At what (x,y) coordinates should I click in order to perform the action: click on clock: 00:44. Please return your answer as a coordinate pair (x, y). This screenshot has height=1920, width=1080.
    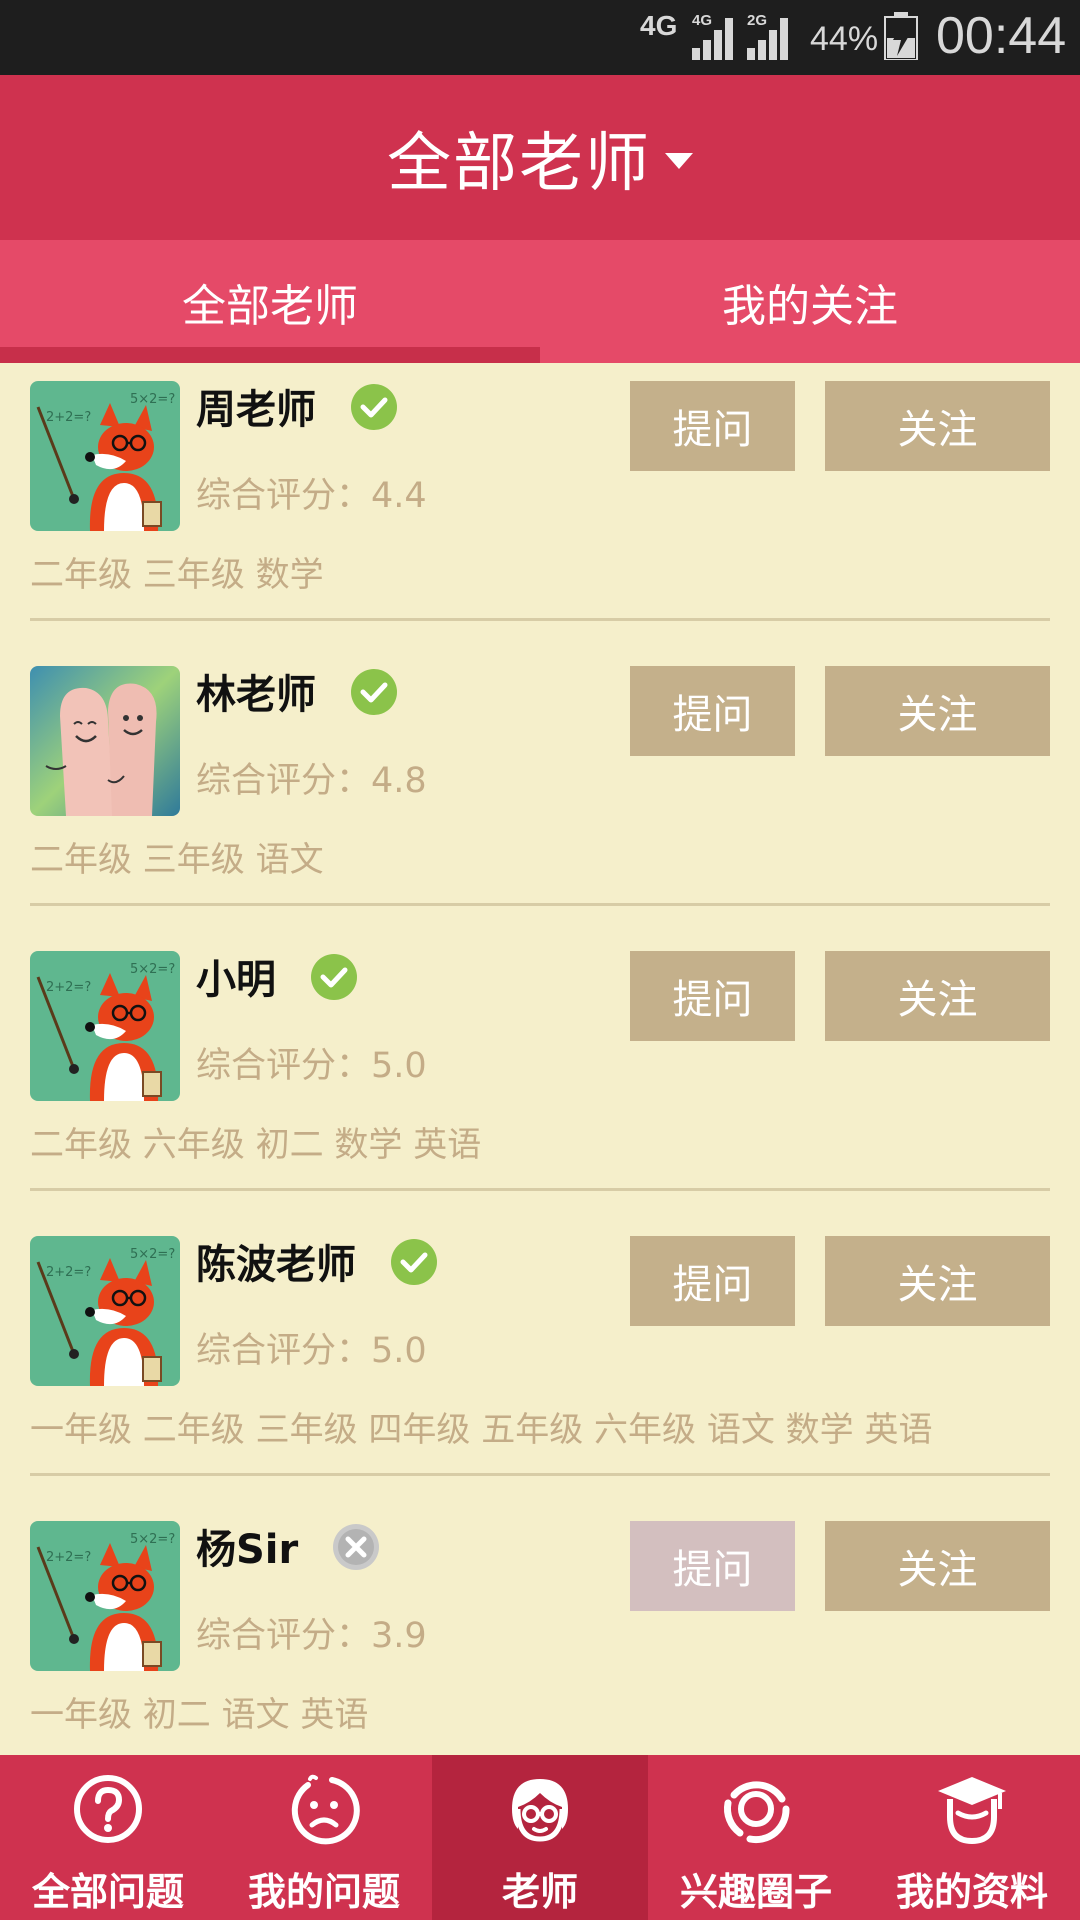
    Looking at the image, I should click on (1001, 36).